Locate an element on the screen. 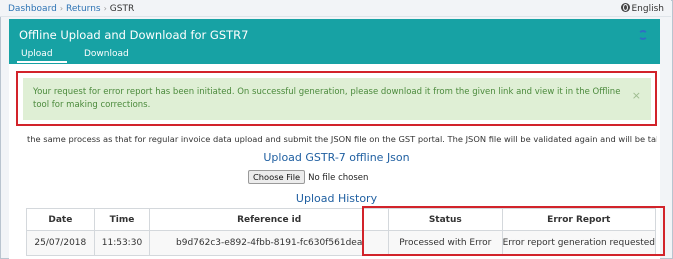 The height and width of the screenshot is (259, 673). file-picker: Choose File No file chosen is located at coordinates (308, 177).